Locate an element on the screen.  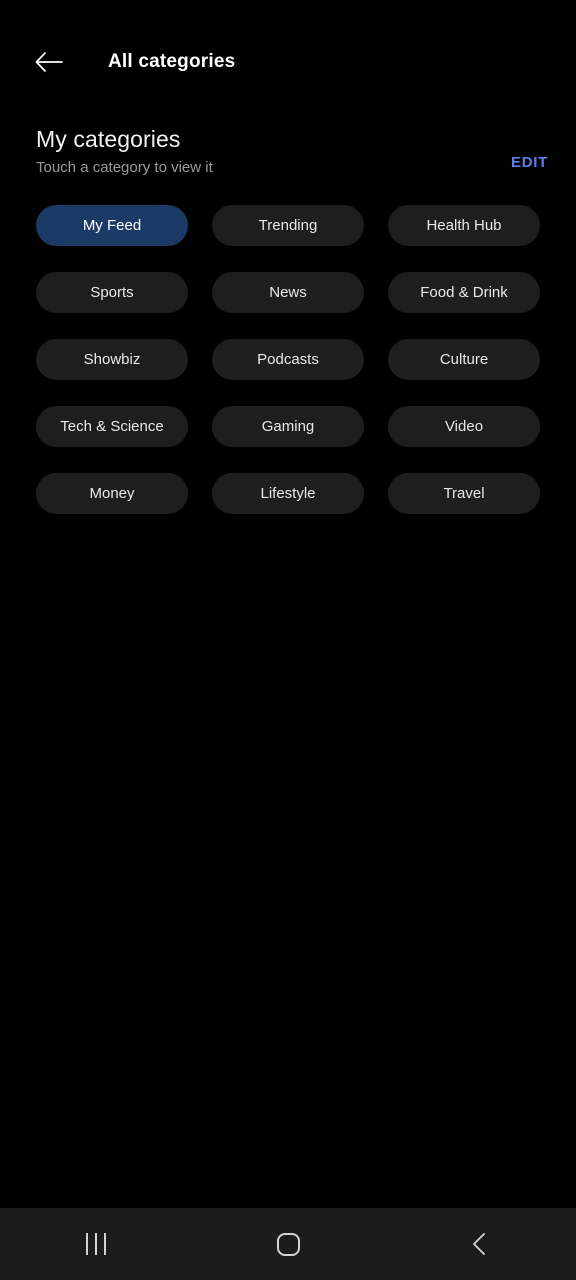
recents-button is located at coordinates (96, 1244).